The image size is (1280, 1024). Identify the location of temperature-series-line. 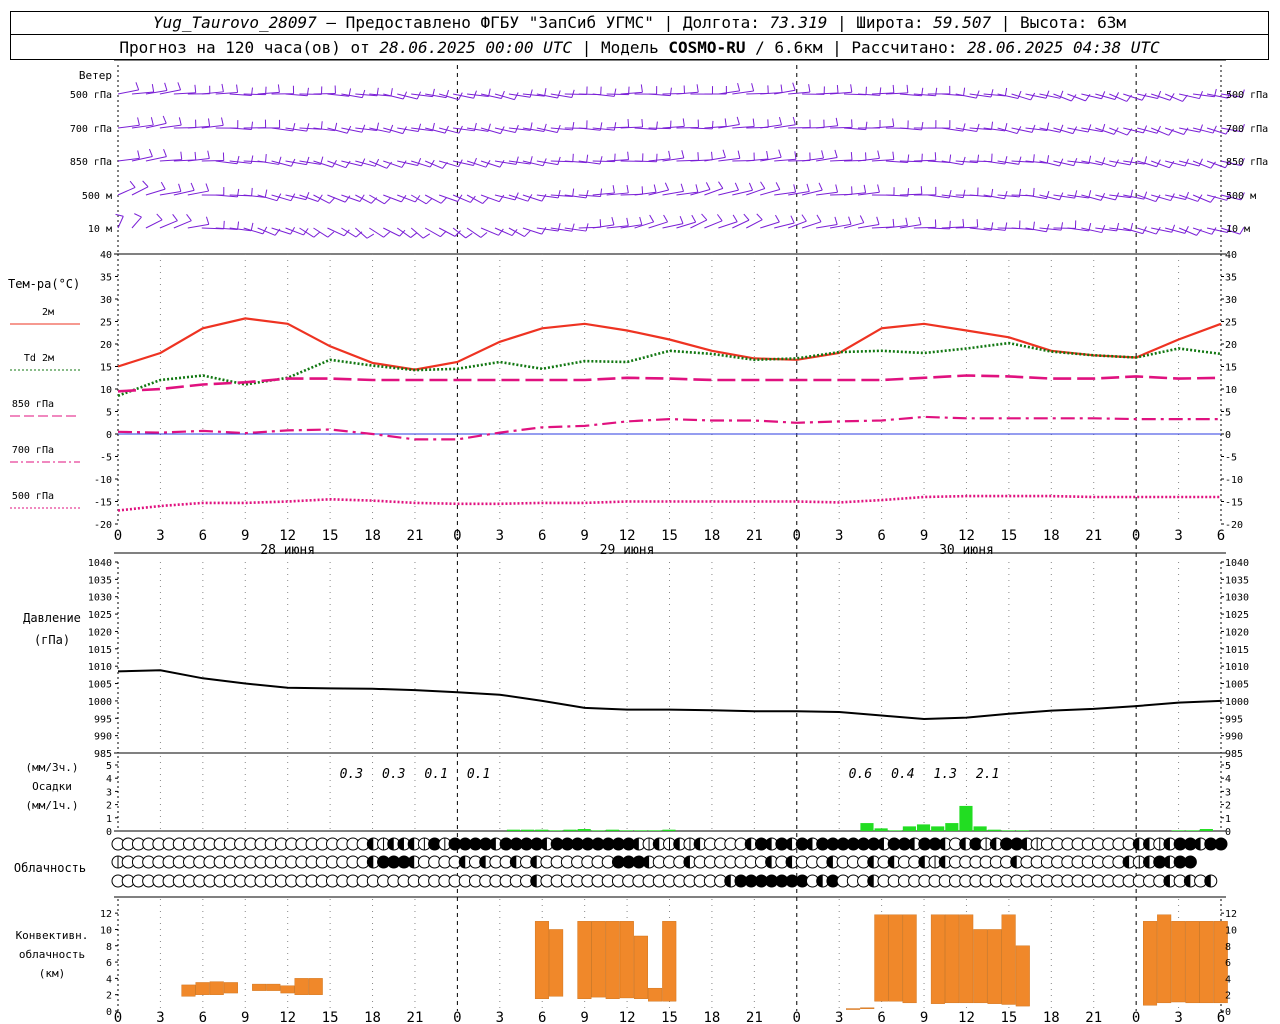
(669, 383).